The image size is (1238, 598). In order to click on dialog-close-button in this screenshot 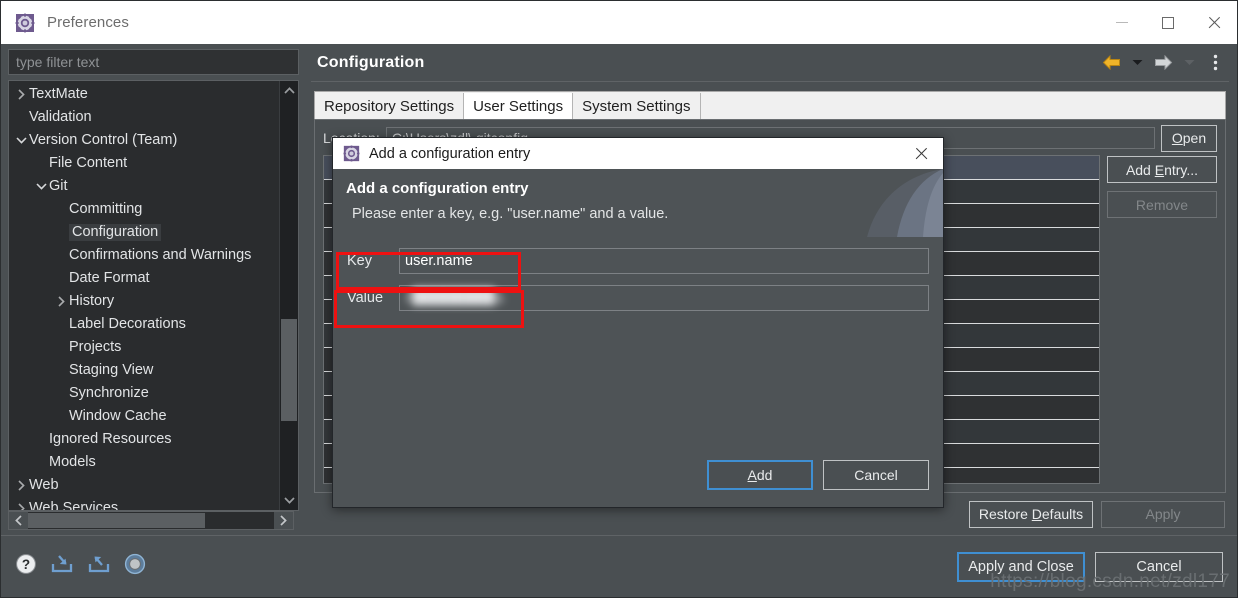, I will do `click(921, 153)`.